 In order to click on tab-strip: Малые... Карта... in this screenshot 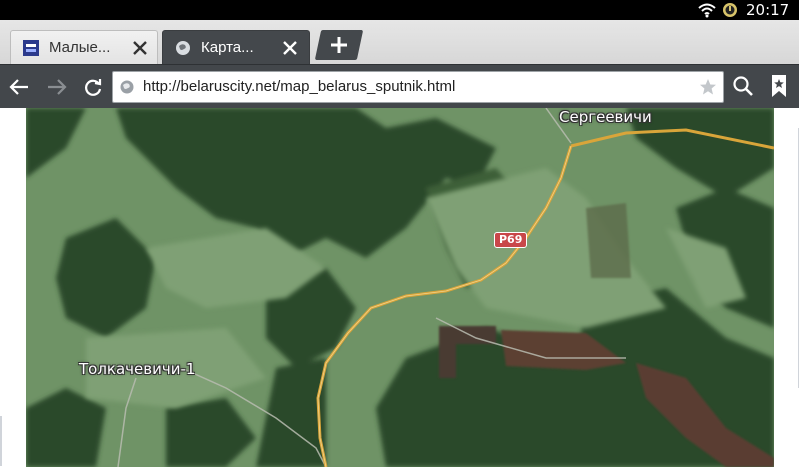, I will do `click(399, 42)`.